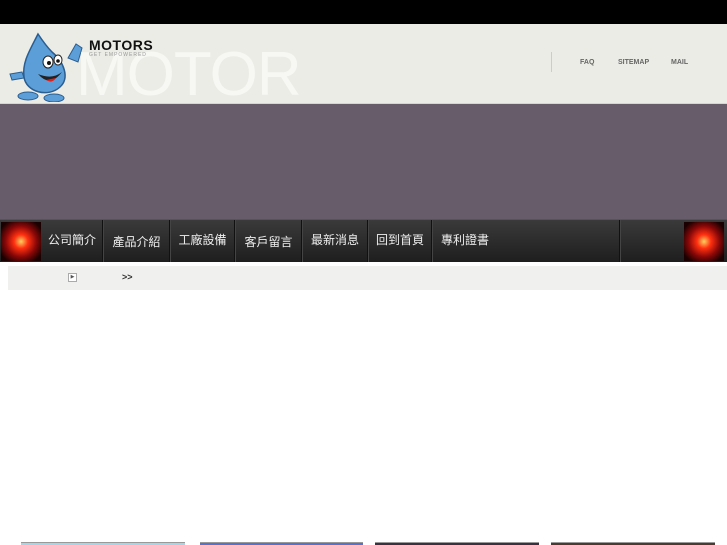 The image size is (727, 545). What do you see at coordinates (335, 241) in the screenshot?
I see `nav-item-news: 最新消息` at bounding box center [335, 241].